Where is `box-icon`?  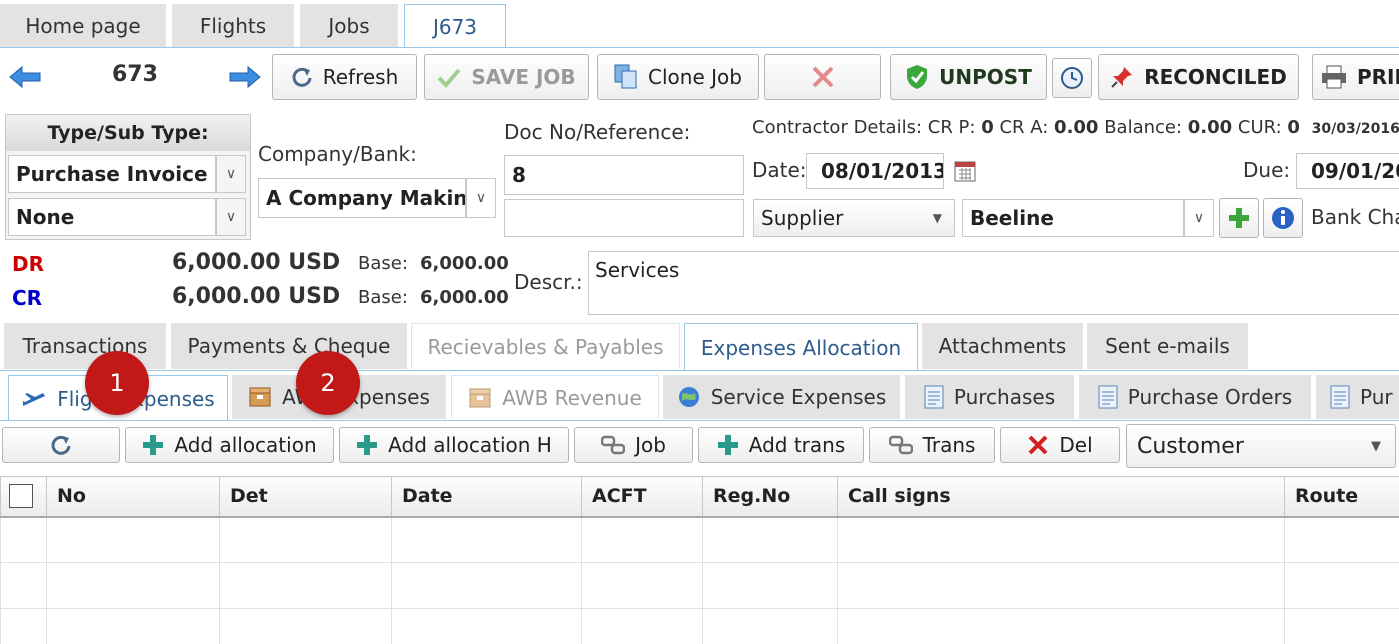 box-icon is located at coordinates (260, 397).